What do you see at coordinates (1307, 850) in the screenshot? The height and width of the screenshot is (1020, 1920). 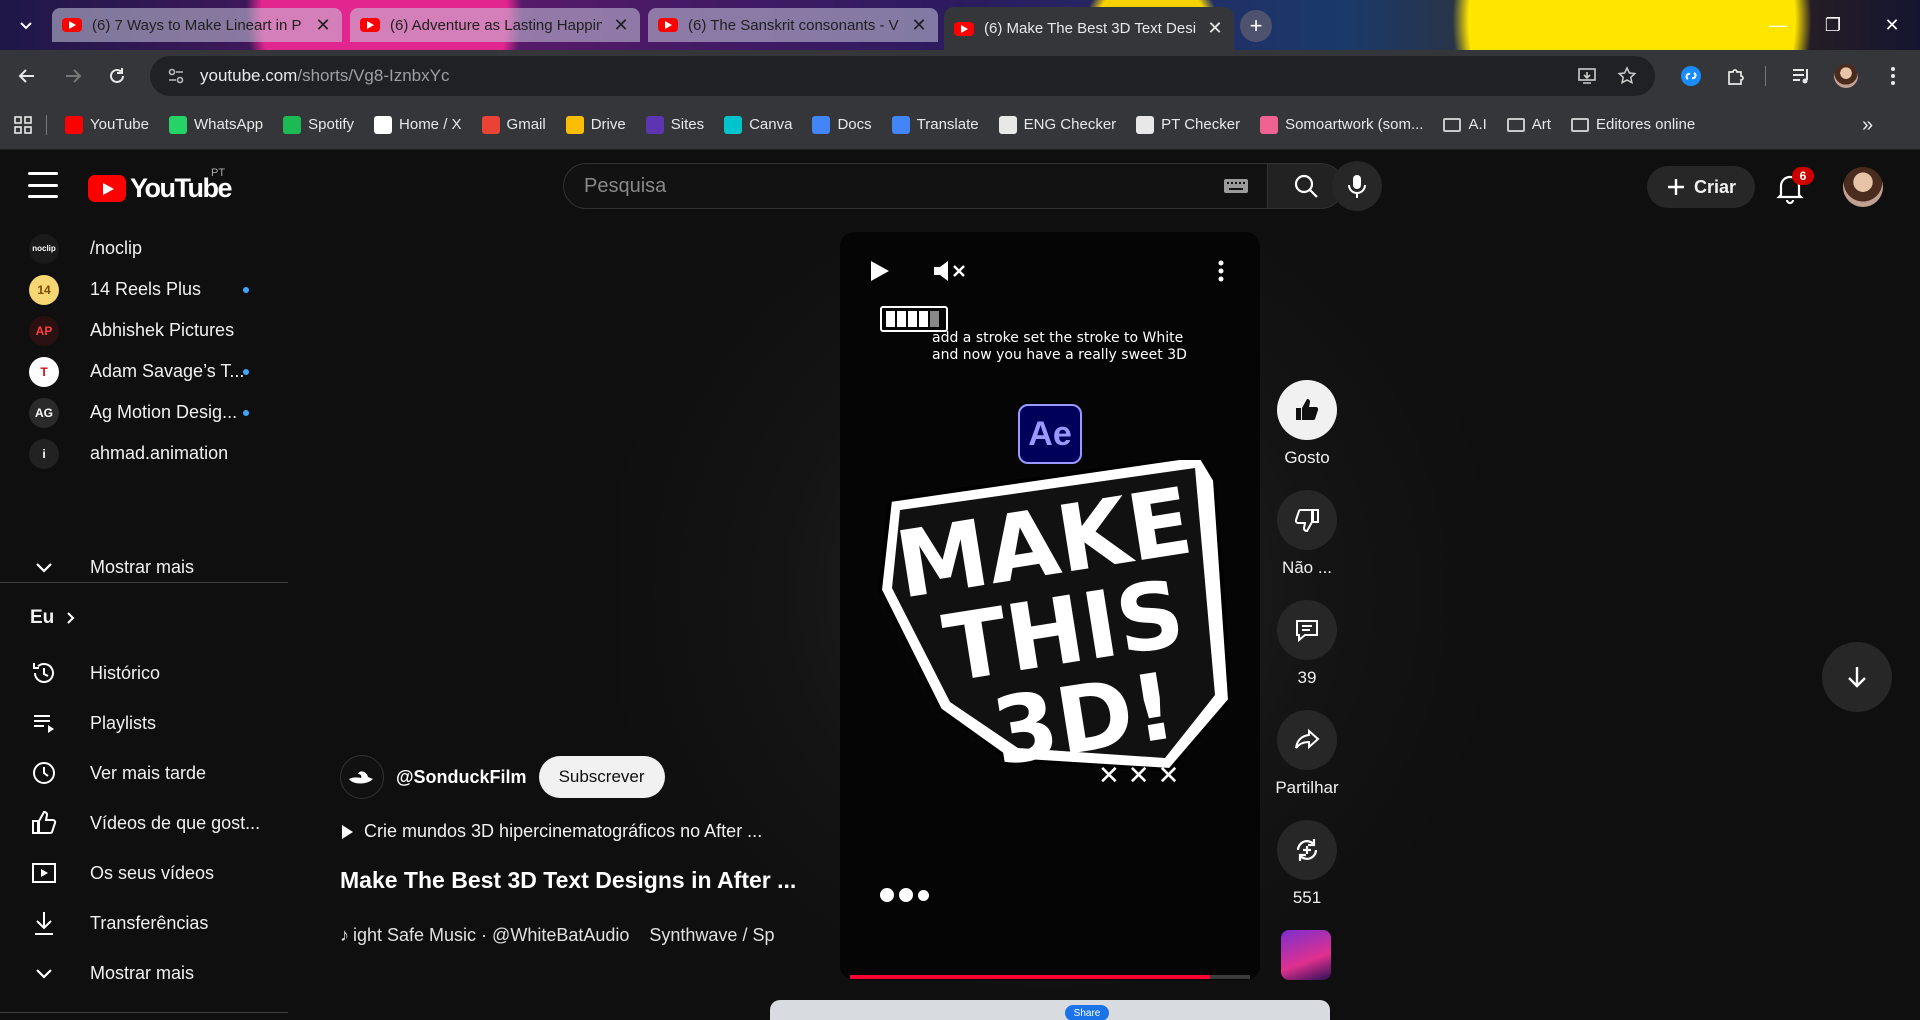 I see `remix-circle` at bounding box center [1307, 850].